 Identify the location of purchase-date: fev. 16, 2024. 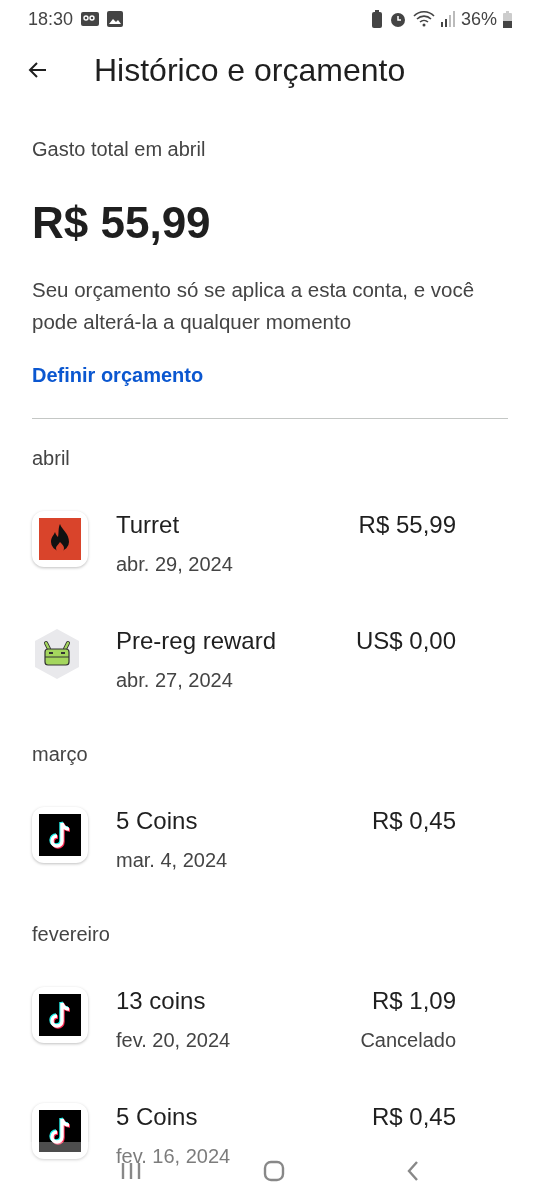
(174, 1156).